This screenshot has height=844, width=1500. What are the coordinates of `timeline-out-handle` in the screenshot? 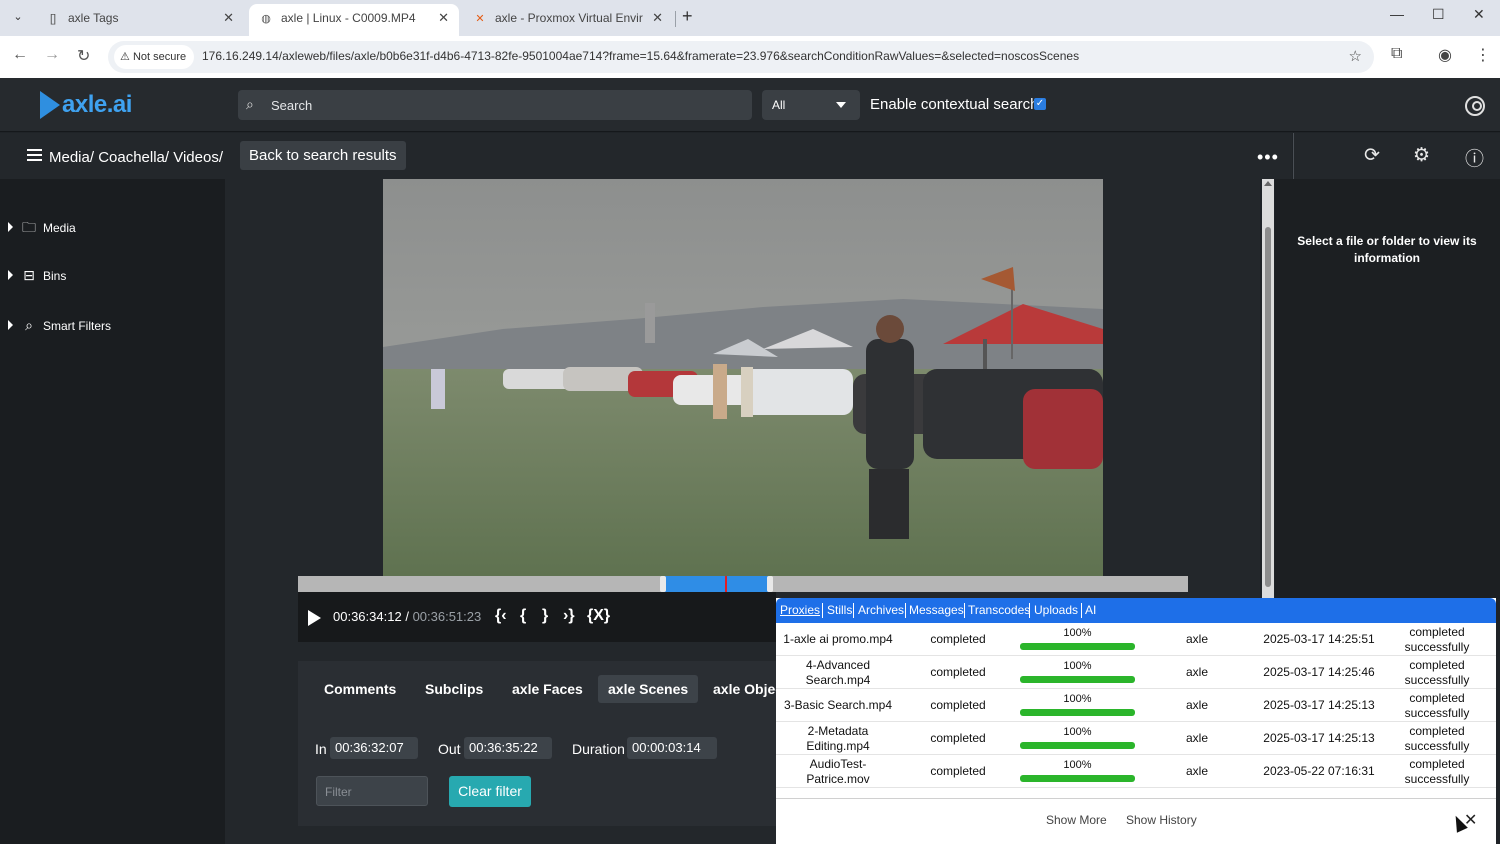 It's located at (770, 584).